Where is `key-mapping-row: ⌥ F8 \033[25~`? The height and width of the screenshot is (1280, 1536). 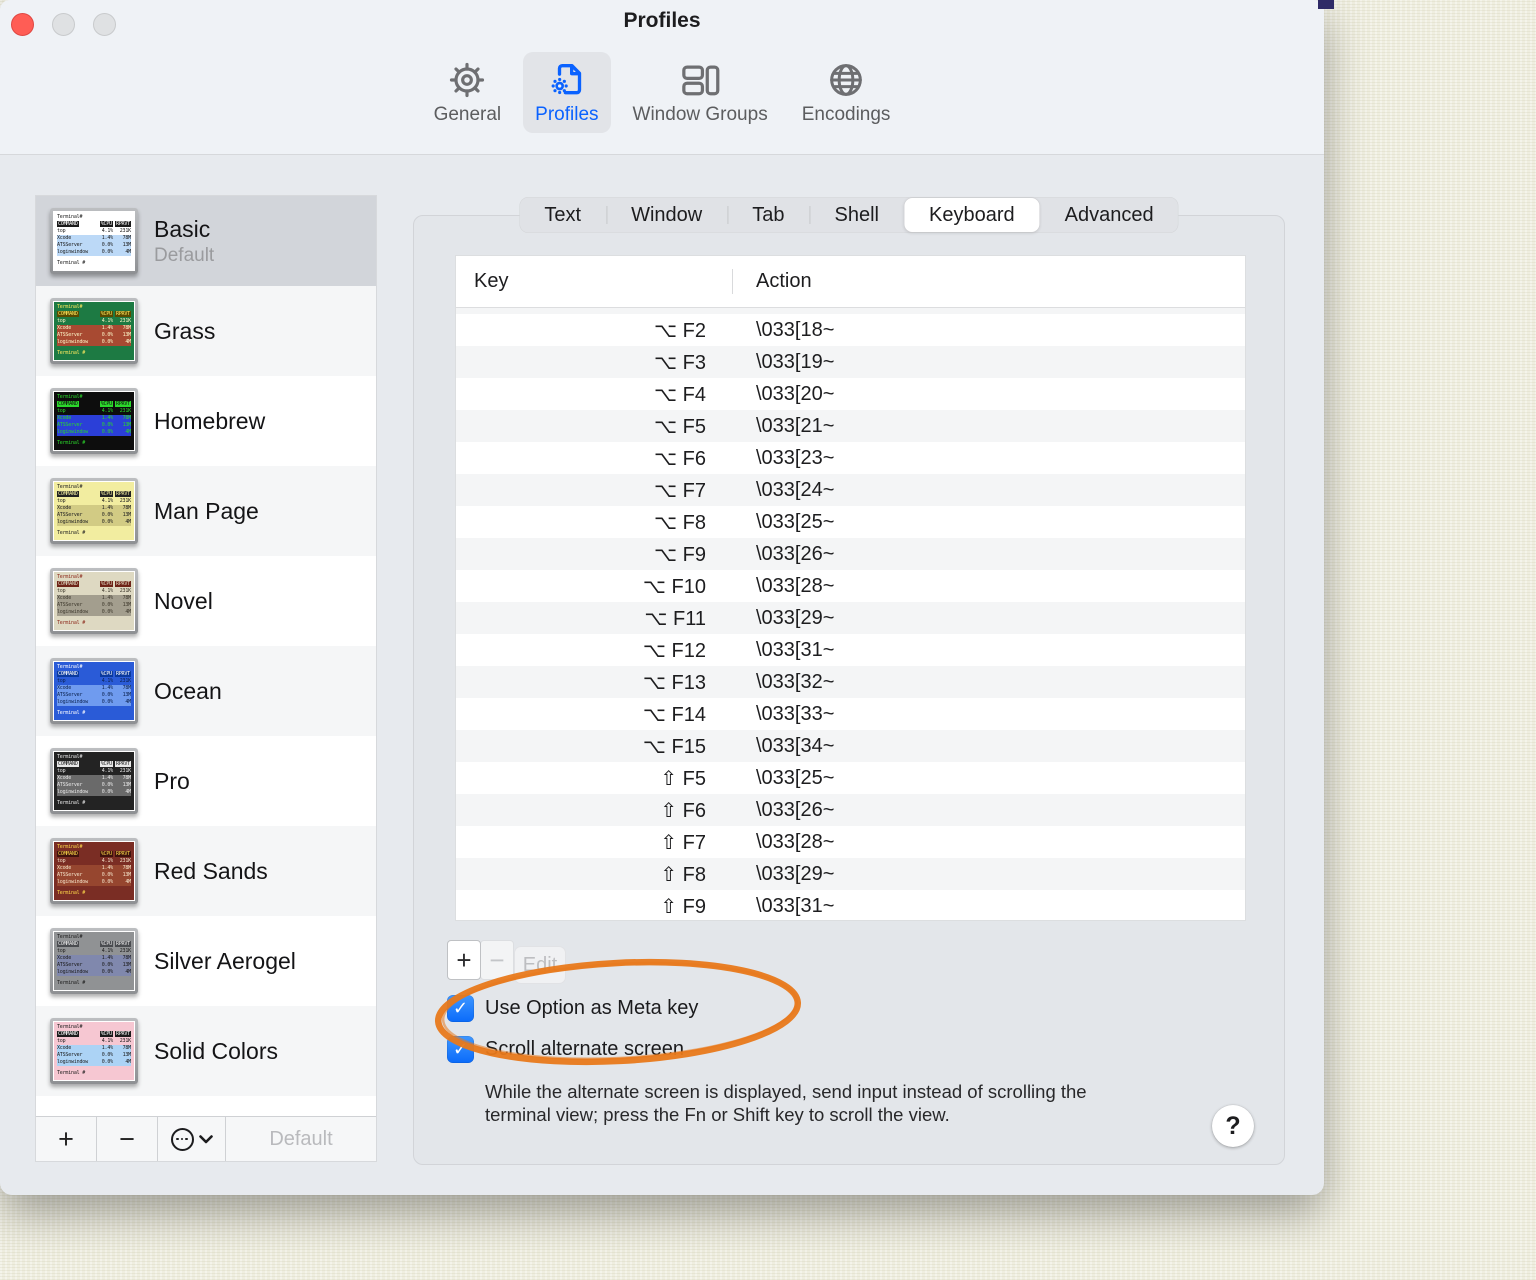 key-mapping-row: ⌥ F8 \033[25~ is located at coordinates (850, 522).